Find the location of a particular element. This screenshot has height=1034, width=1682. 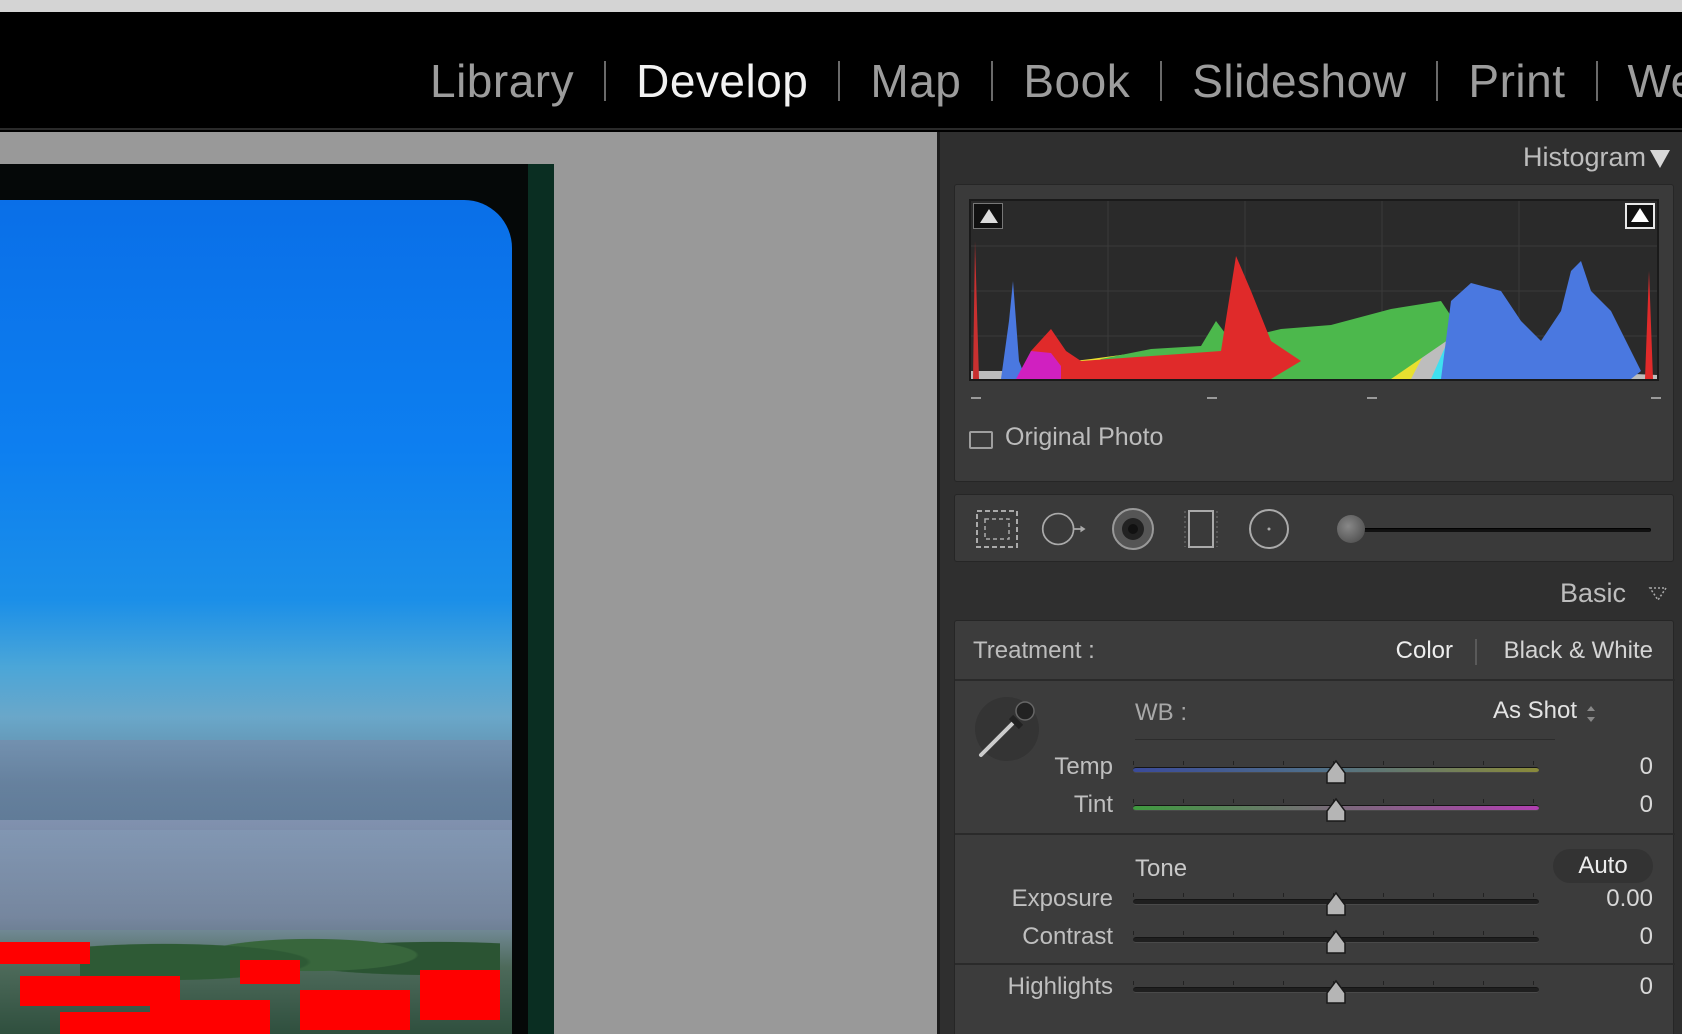

exposure-slider-thumb is located at coordinates (1336, 905).